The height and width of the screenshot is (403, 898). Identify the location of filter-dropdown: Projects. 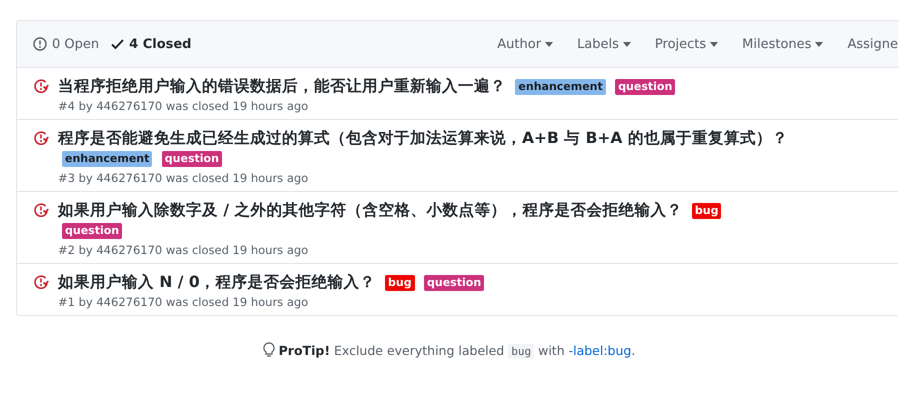
(686, 44).